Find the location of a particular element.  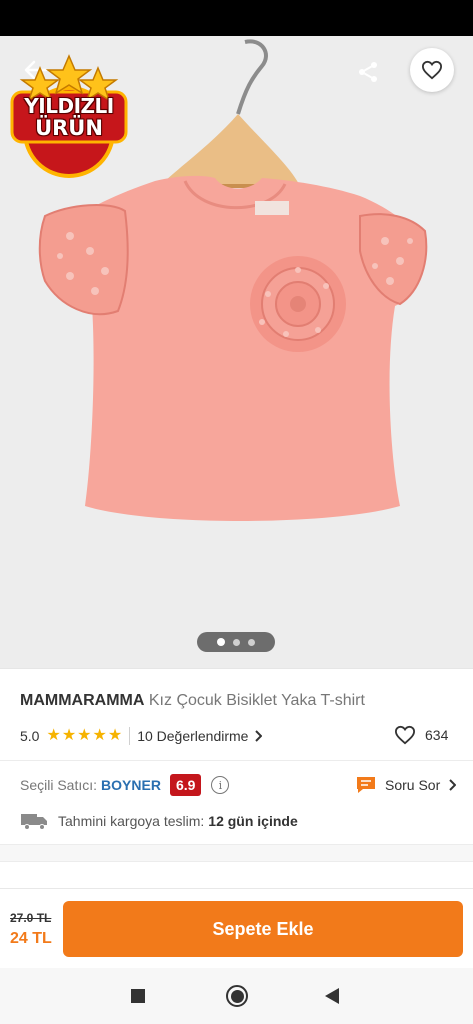

badge-text-line1: YILDIZLI is located at coordinates (69, 106).